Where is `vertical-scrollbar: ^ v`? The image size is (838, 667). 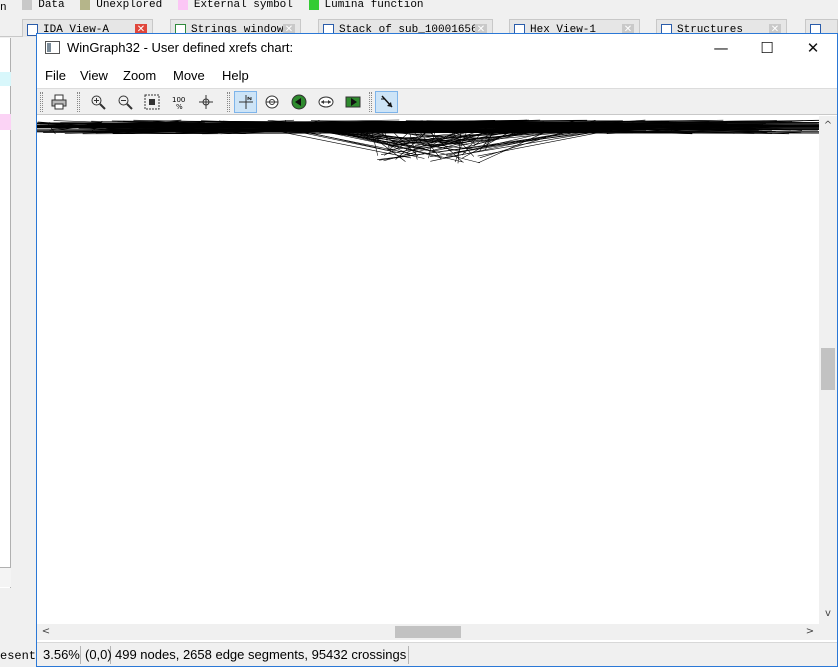
vertical-scrollbar: ^ v is located at coordinates (828, 370).